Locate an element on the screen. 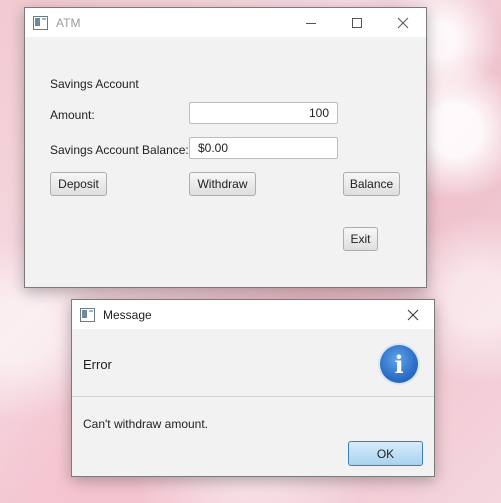 The image size is (501, 503). atm-titlebar: ATM is located at coordinates (225, 22).